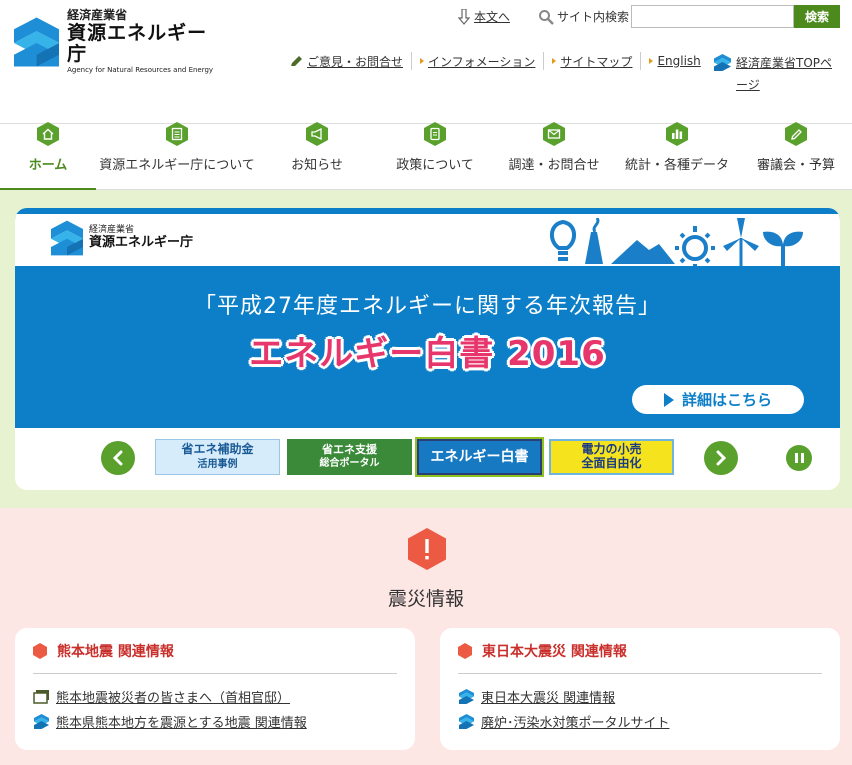  What do you see at coordinates (181, 721) in the screenshot?
I see `list-link: 熊本県熊本地方を震源とする地震 関連情報` at bounding box center [181, 721].